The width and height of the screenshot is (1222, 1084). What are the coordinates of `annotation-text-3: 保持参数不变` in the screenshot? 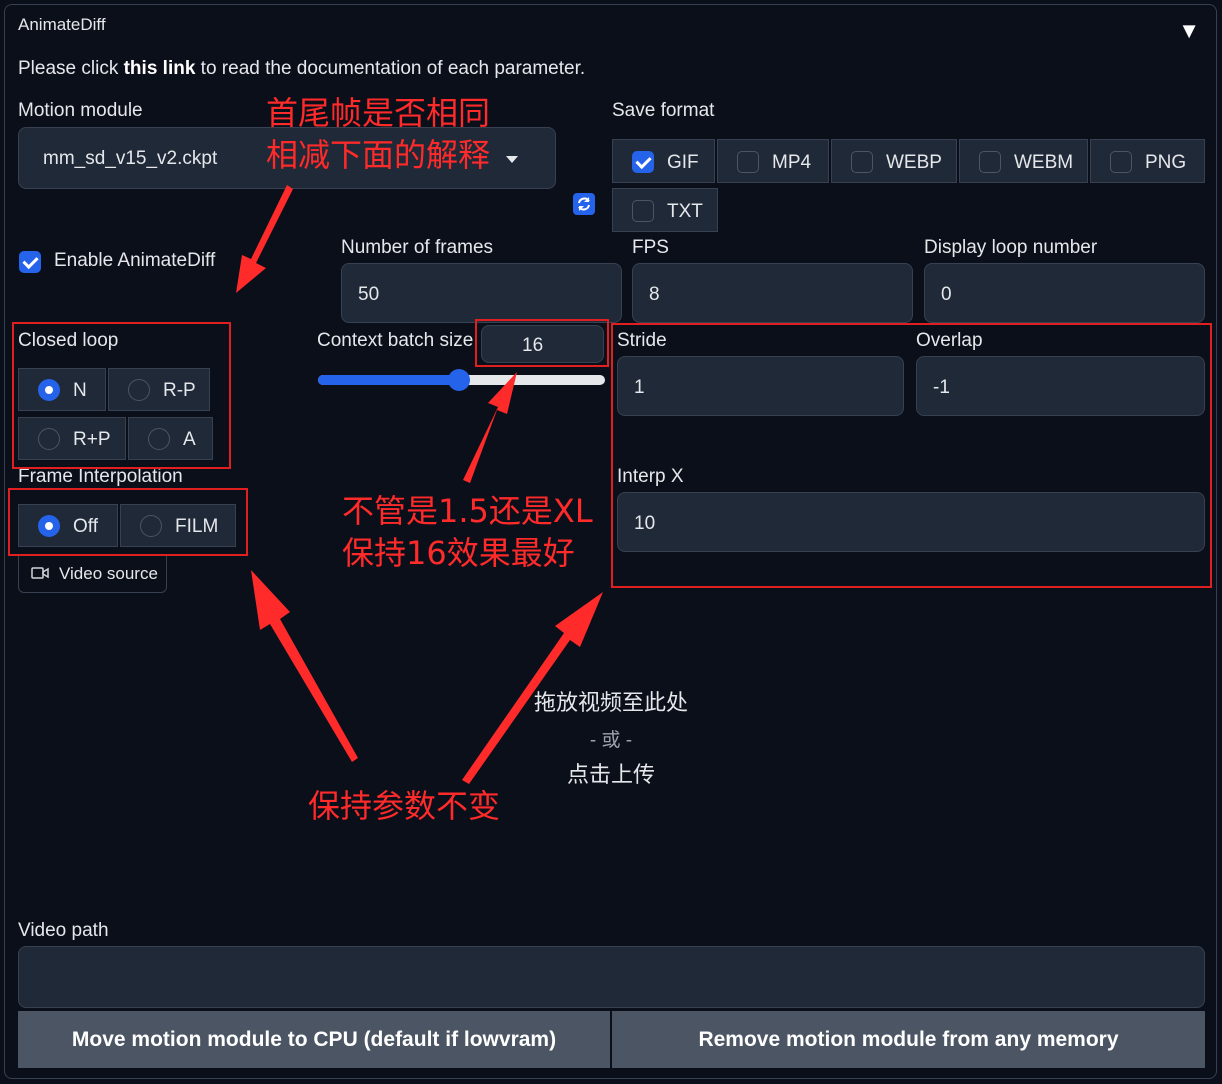 It's located at (404, 806).